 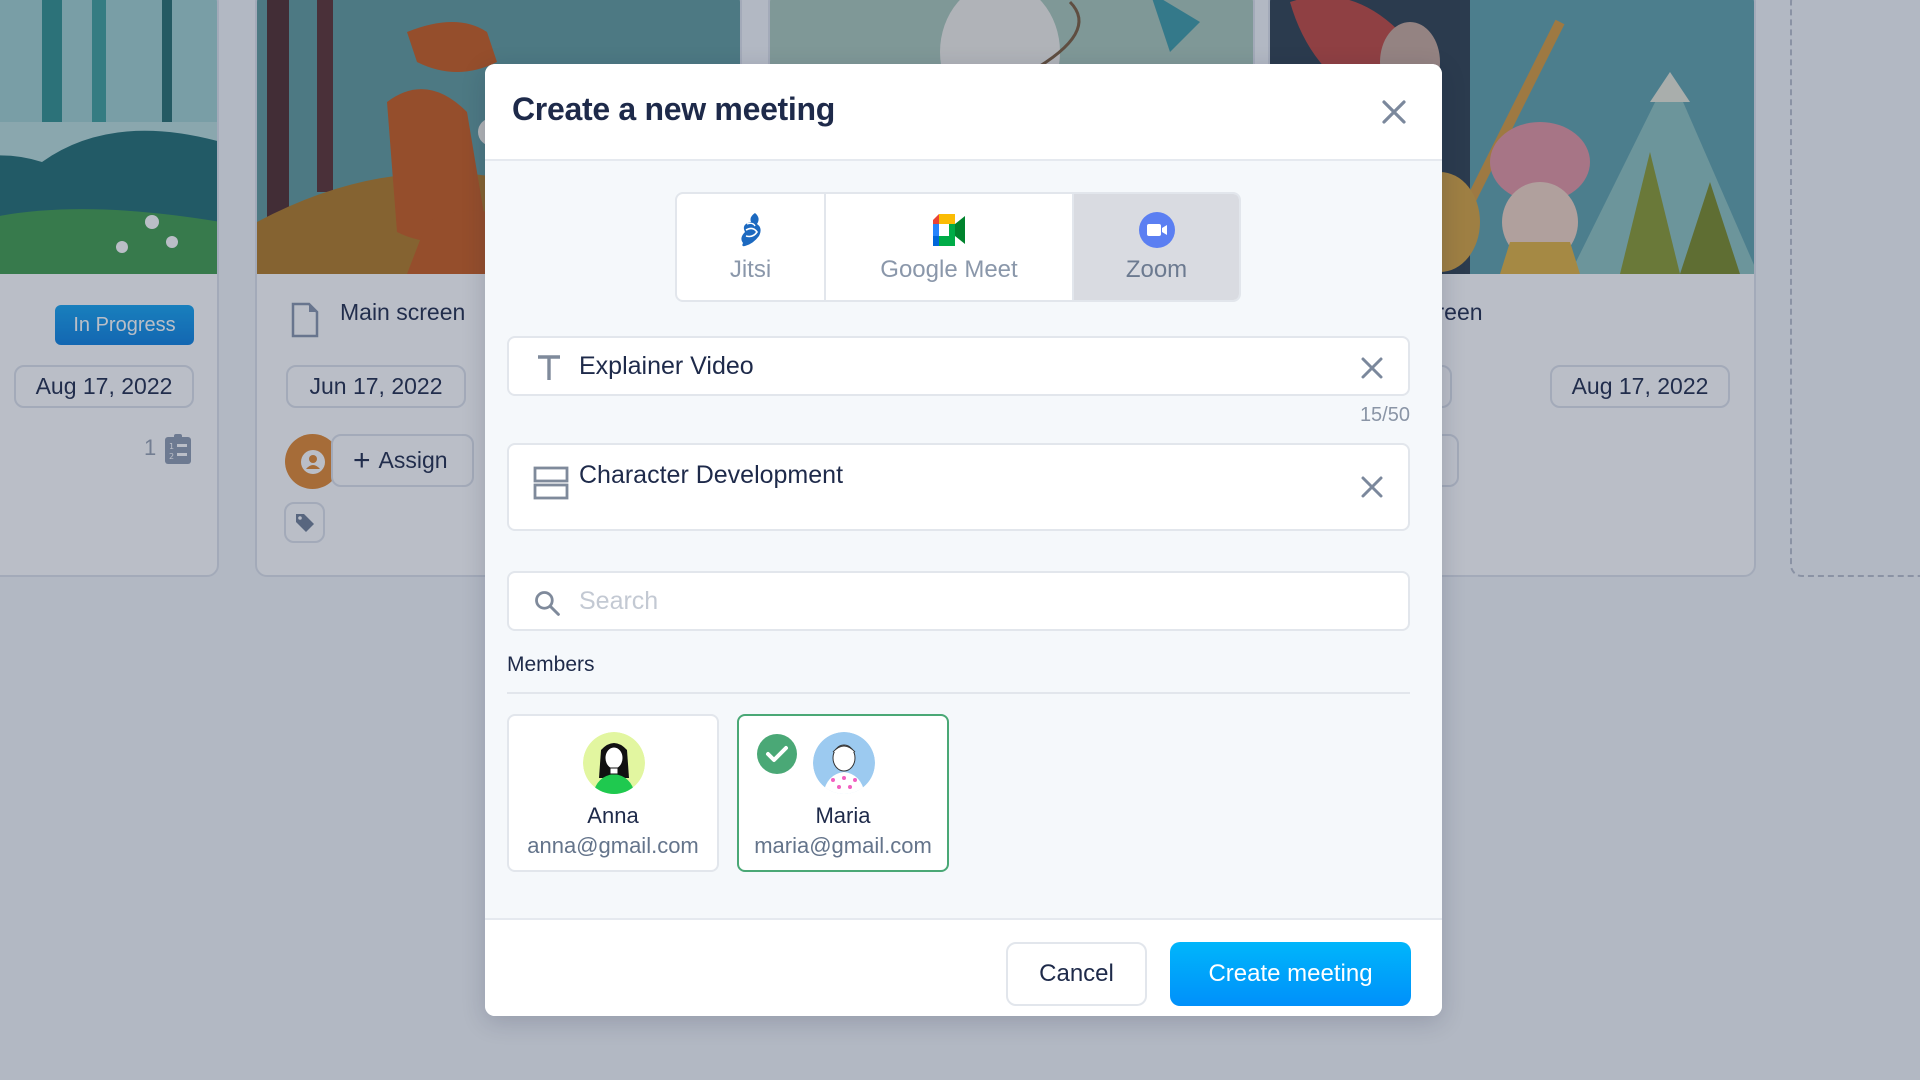 I want to click on member-card-anna: Anna anna@gmail.com, so click(x=613, y=793).